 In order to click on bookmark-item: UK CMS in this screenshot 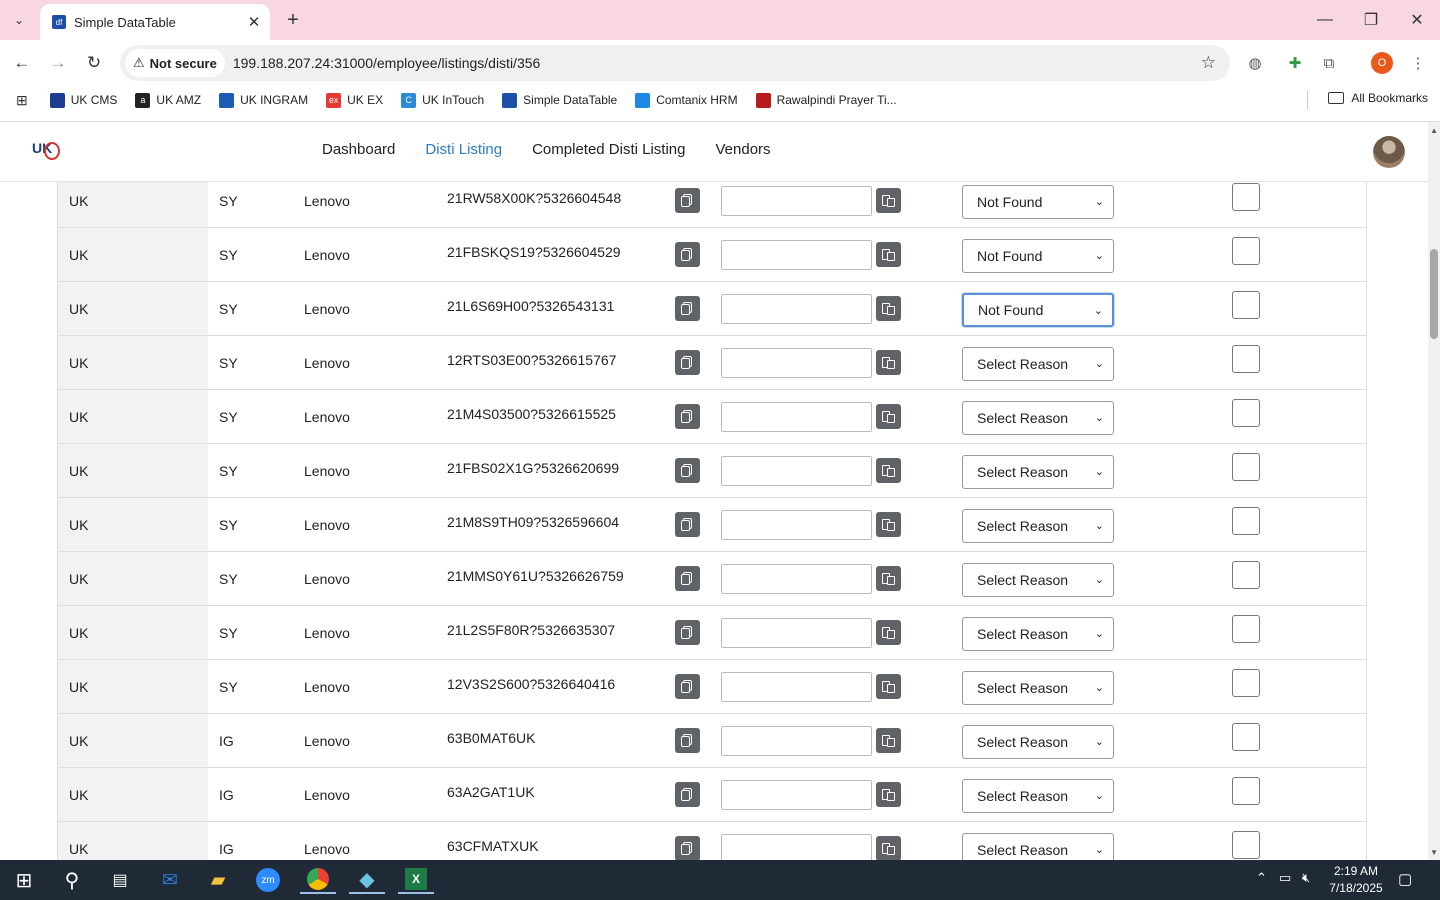, I will do `click(83, 100)`.